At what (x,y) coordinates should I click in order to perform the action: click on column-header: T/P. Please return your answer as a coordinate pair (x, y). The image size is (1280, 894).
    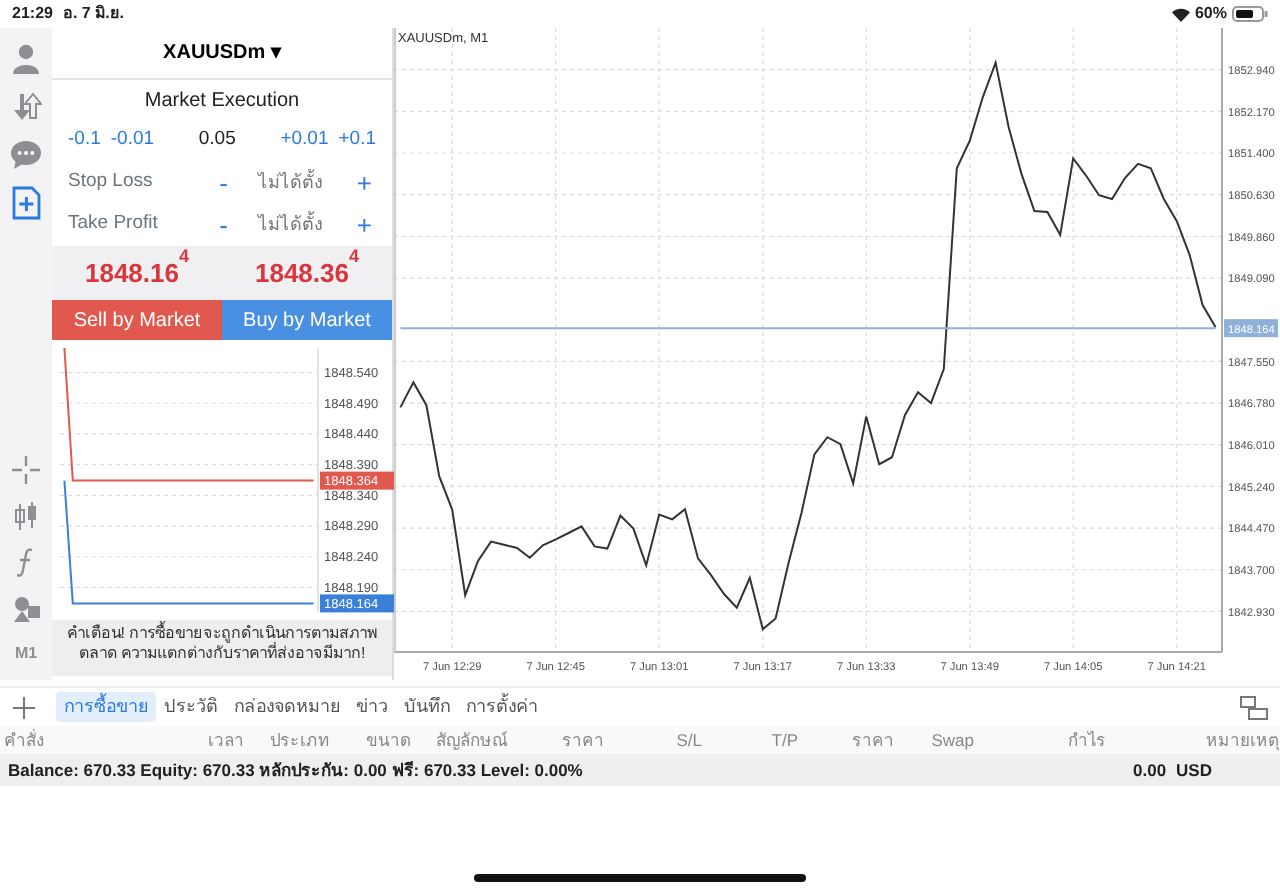
    Looking at the image, I should click on (783, 740).